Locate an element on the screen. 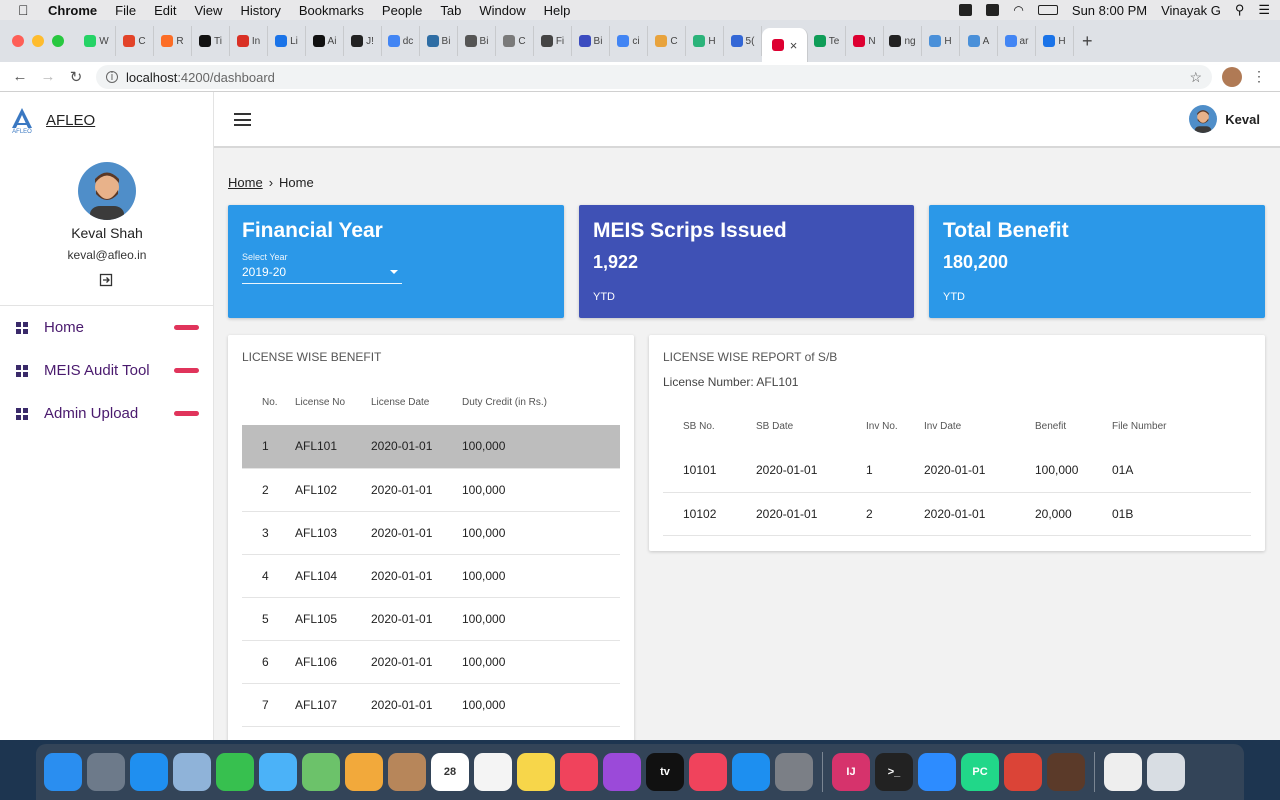 The height and width of the screenshot is (800, 1280). downloads-icon is located at coordinates (1123, 772).